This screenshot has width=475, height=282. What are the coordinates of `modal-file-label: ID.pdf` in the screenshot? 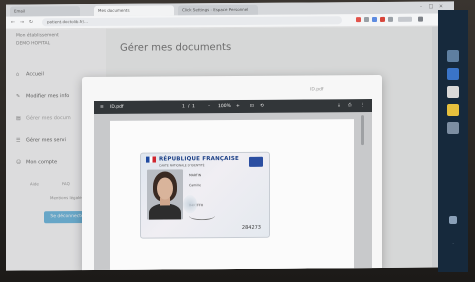 It's located at (317, 90).